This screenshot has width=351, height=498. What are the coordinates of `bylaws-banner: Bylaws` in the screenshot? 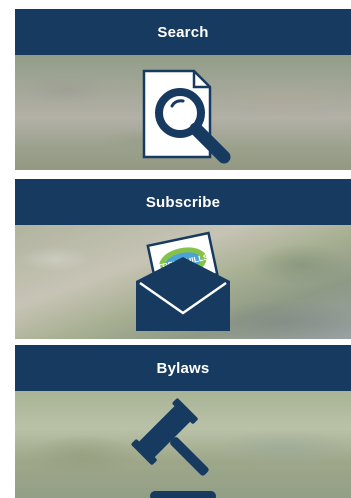 It's located at (183, 368).